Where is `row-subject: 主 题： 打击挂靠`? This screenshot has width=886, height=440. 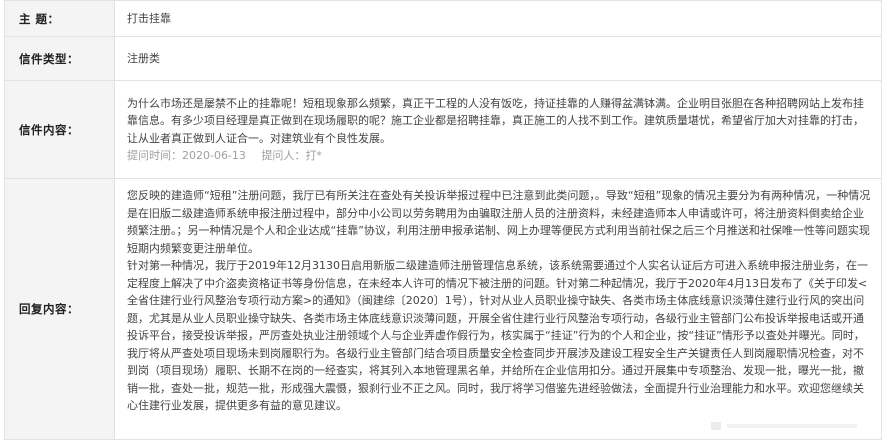
row-subject: 主 题： 打击挂靠 is located at coordinates (443, 18).